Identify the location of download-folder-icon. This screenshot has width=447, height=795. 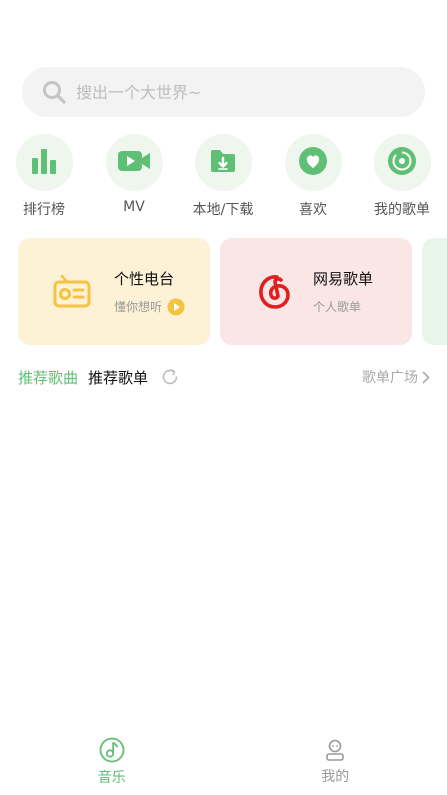
(223, 163).